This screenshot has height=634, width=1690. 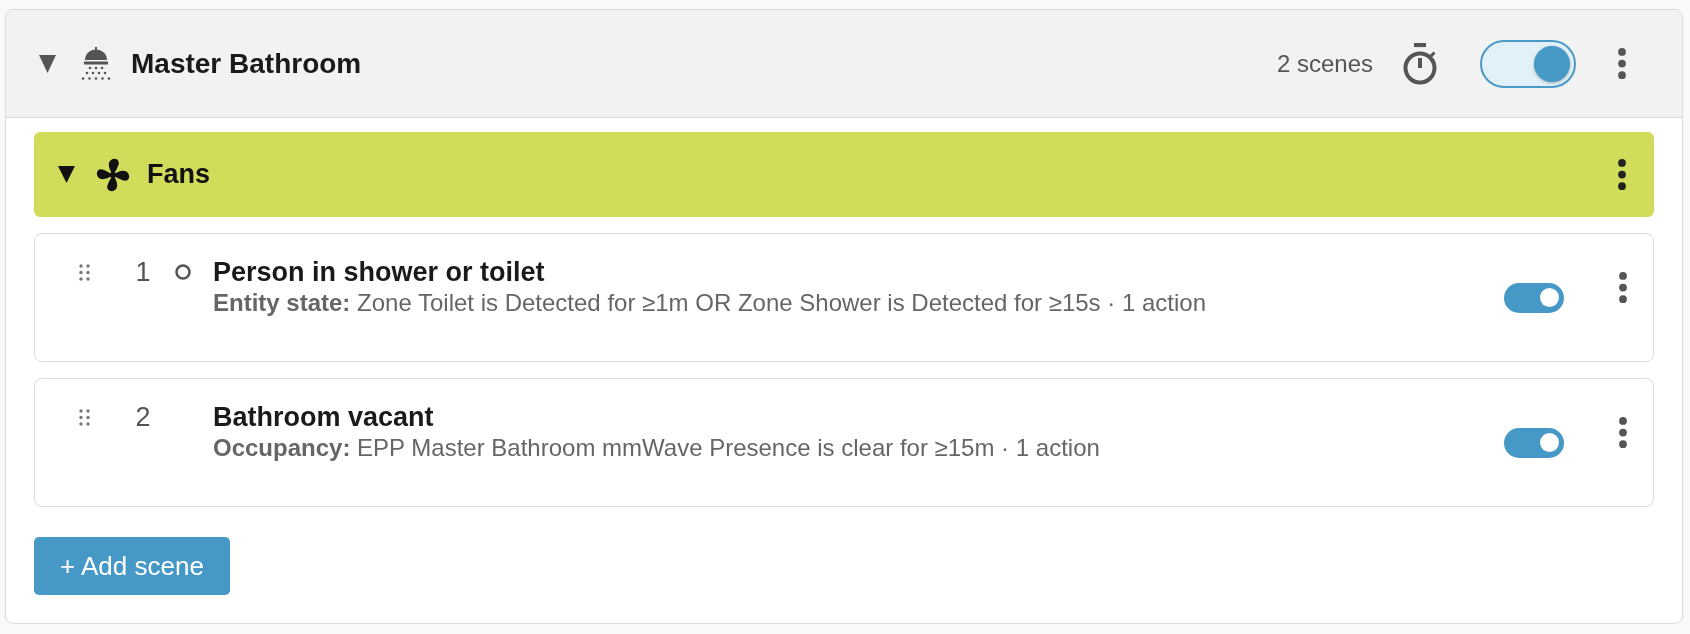 I want to click on stopwatch-icon, so click(x=1420, y=63).